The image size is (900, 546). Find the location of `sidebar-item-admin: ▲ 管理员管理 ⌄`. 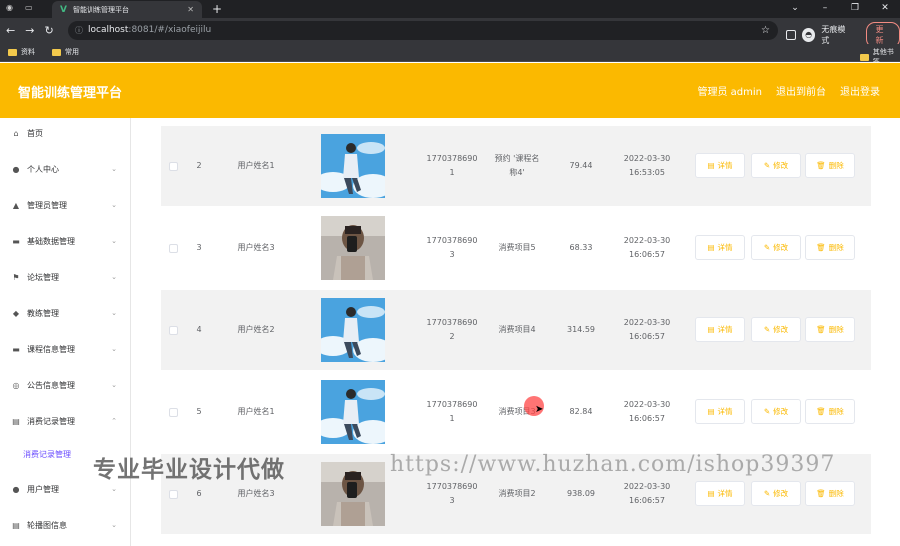

sidebar-item-admin: ▲ 管理员管理 ⌄ is located at coordinates (65, 205).